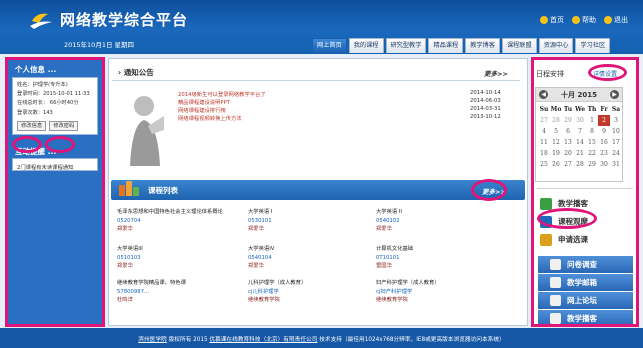 The image size is (643, 348). I want to click on calendar-day: 6, so click(568, 131).